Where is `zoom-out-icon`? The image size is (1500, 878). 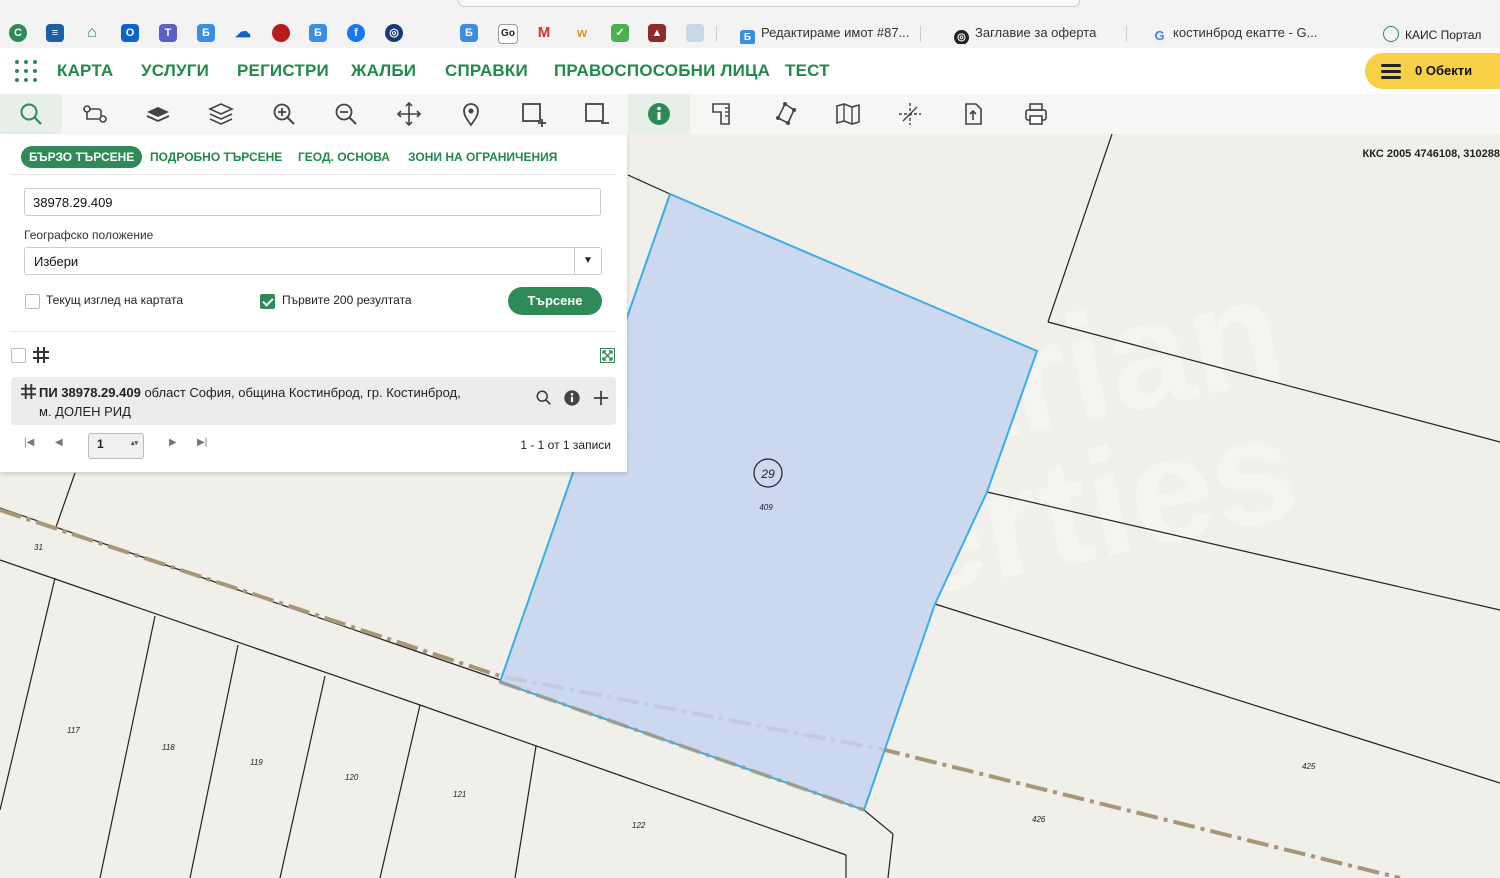
zoom-out-icon is located at coordinates (346, 114).